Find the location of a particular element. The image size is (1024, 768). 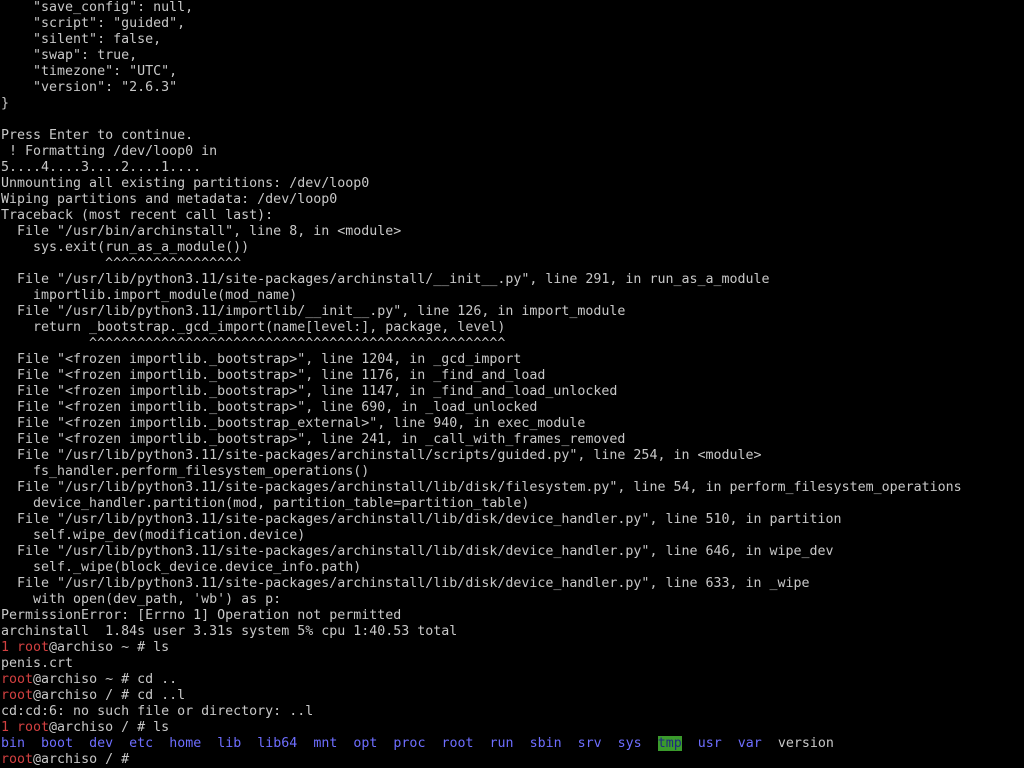

ls-entry-var: var is located at coordinates (749, 743).